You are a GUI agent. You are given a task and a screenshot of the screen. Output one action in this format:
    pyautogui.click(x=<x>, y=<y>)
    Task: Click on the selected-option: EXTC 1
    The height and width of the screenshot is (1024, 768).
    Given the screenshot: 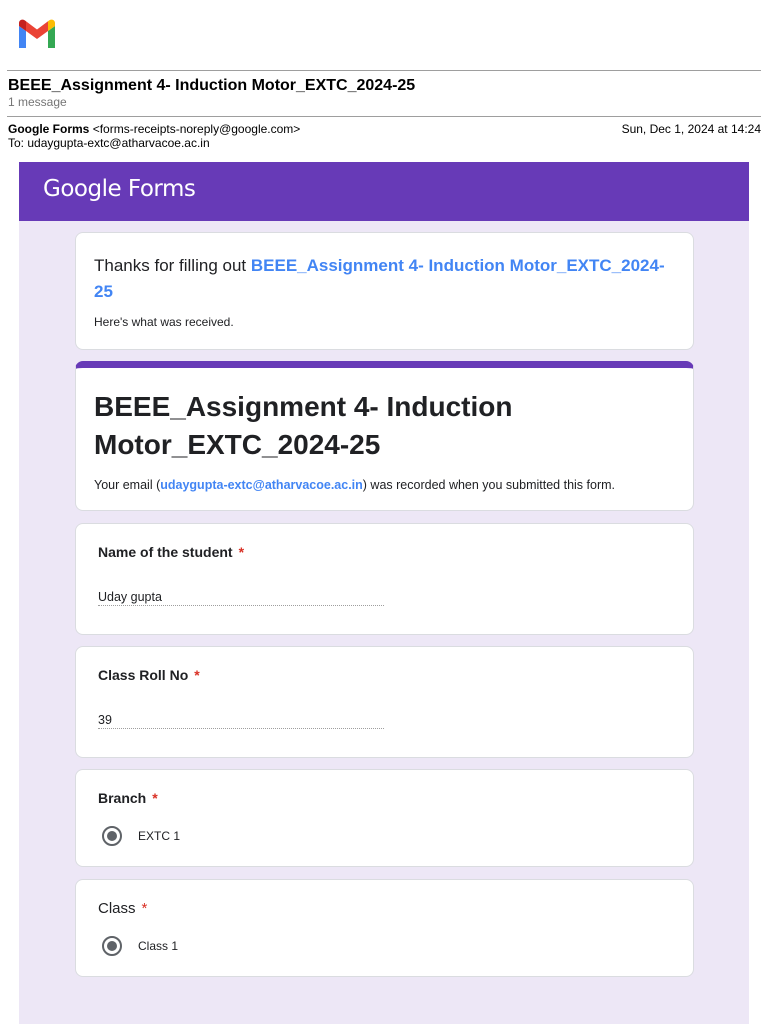 What is the action you would take?
    pyautogui.click(x=141, y=836)
    